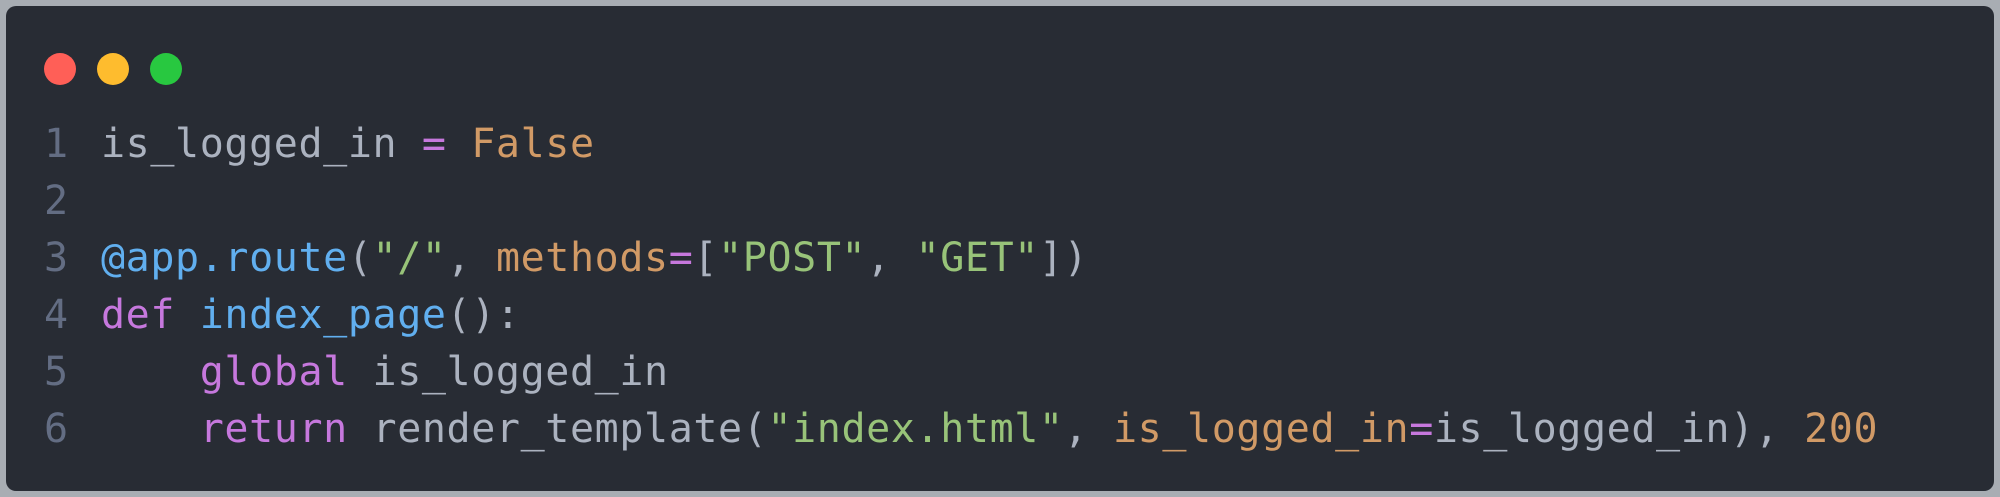 The width and height of the screenshot is (2000, 497). Describe the element at coordinates (166, 69) in the screenshot. I see `zoom-dot-icon` at that location.